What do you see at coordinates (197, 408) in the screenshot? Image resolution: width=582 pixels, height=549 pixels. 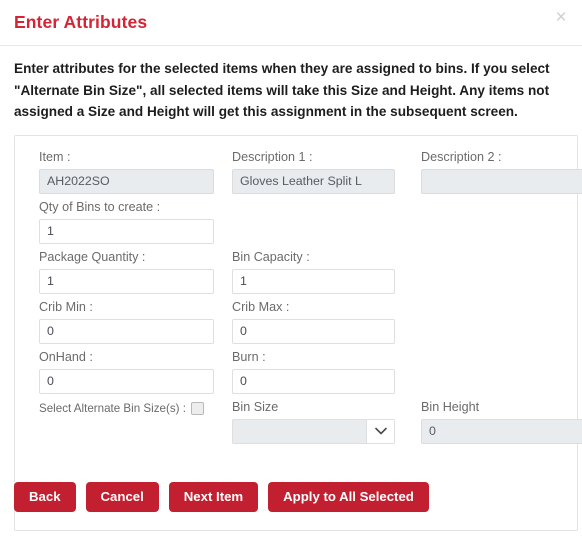 I see `alternate-bin-size-checkbox` at bounding box center [197, 408].